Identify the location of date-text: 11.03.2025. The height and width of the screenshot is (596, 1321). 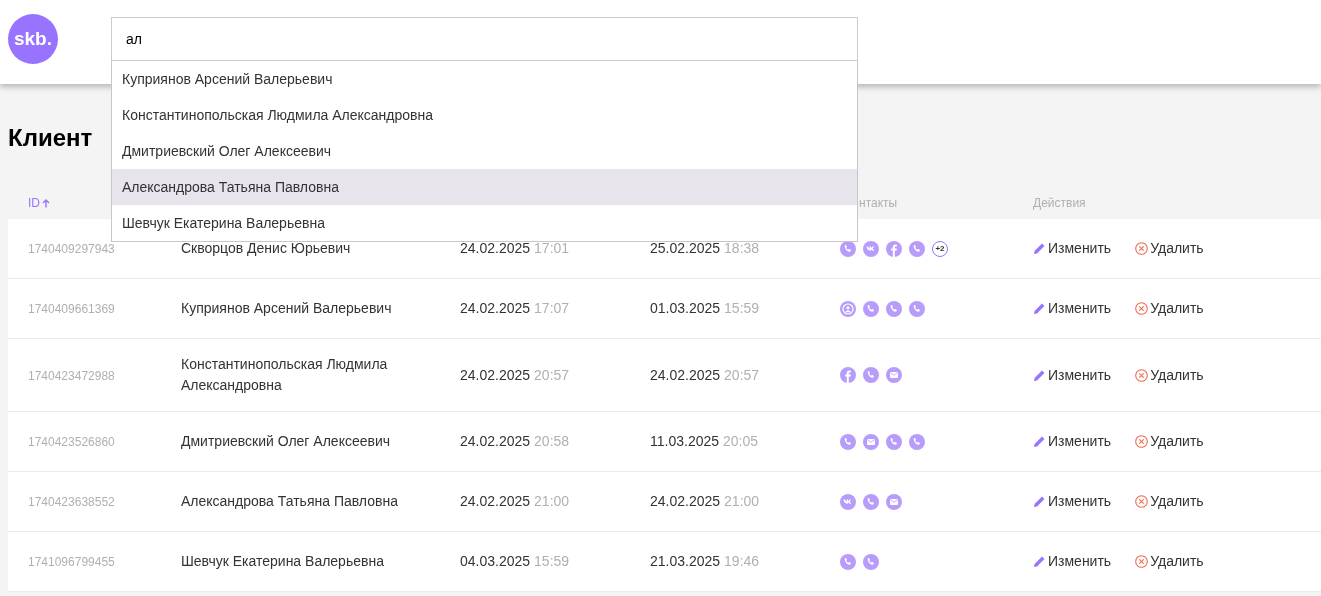
(685, 441).